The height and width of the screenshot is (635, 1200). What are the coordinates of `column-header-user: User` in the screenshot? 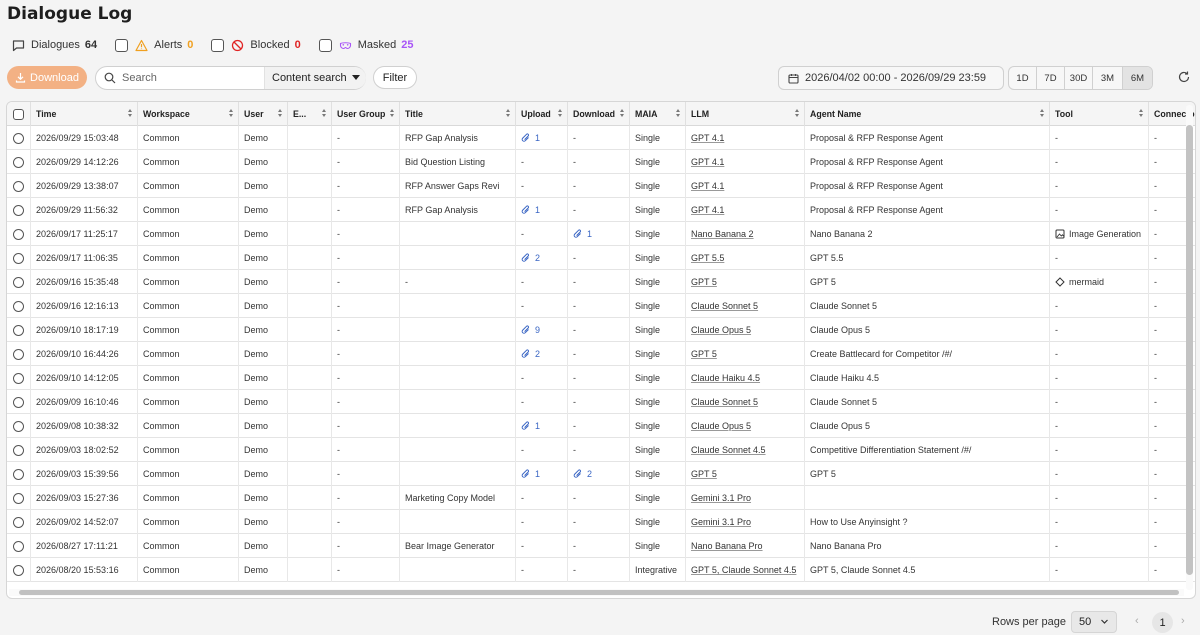 It's located at (263, 114).